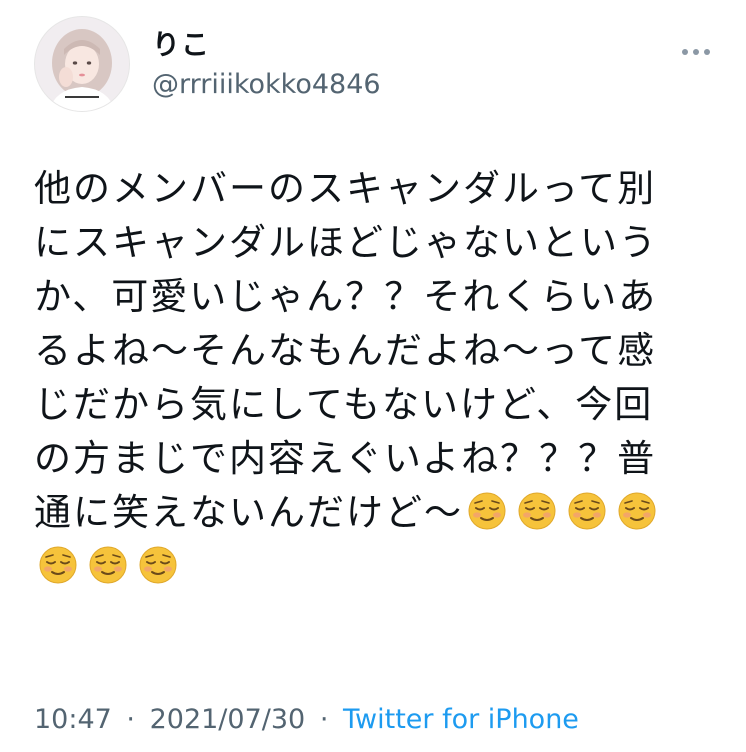 This screenshot has height=752, width=746. I want to click on avatar, so click(82, 64).